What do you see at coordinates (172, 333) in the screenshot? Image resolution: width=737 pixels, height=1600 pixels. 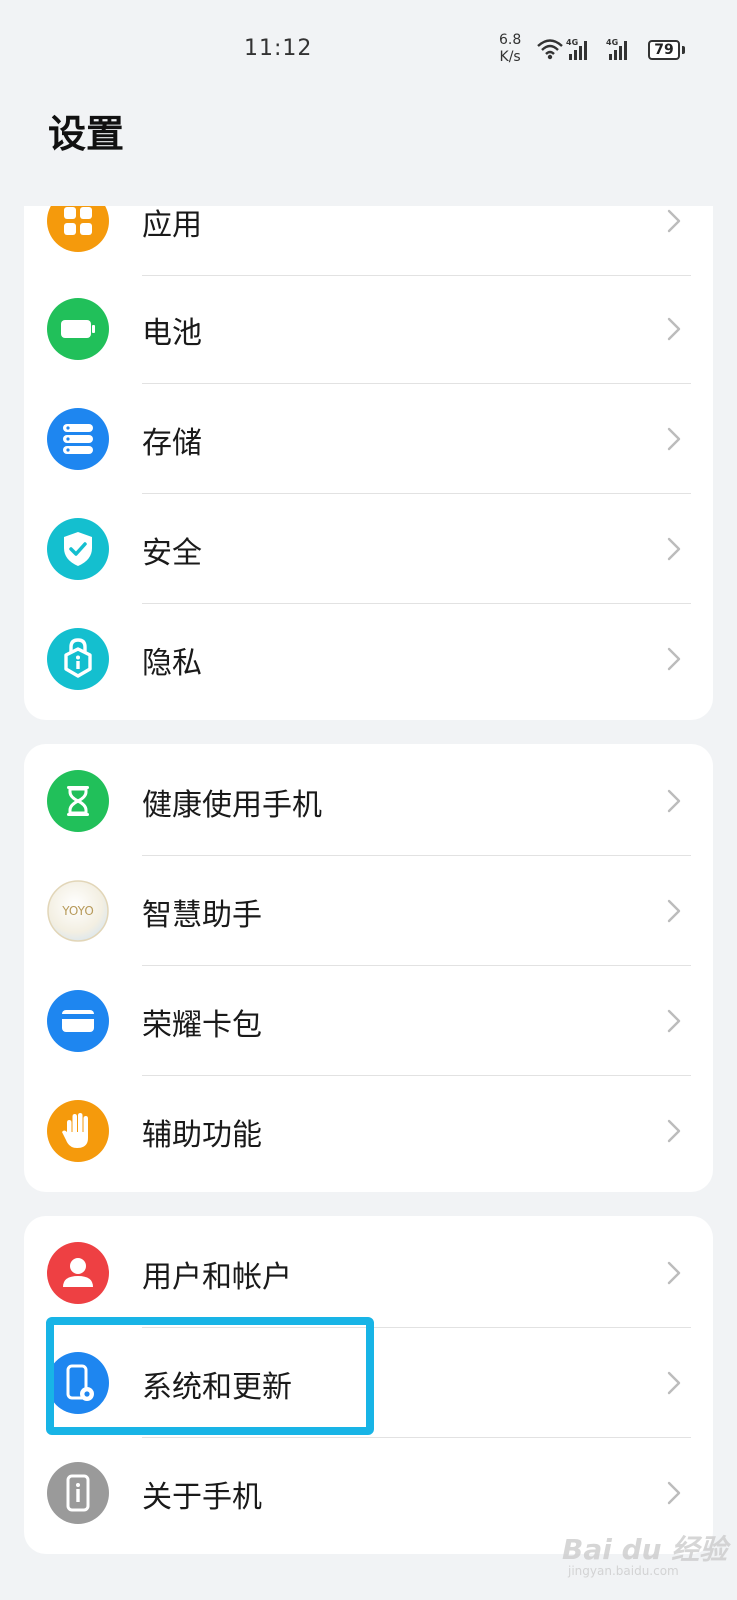 I see `settings-item-label: 电池` at bounding box center [172, 333].